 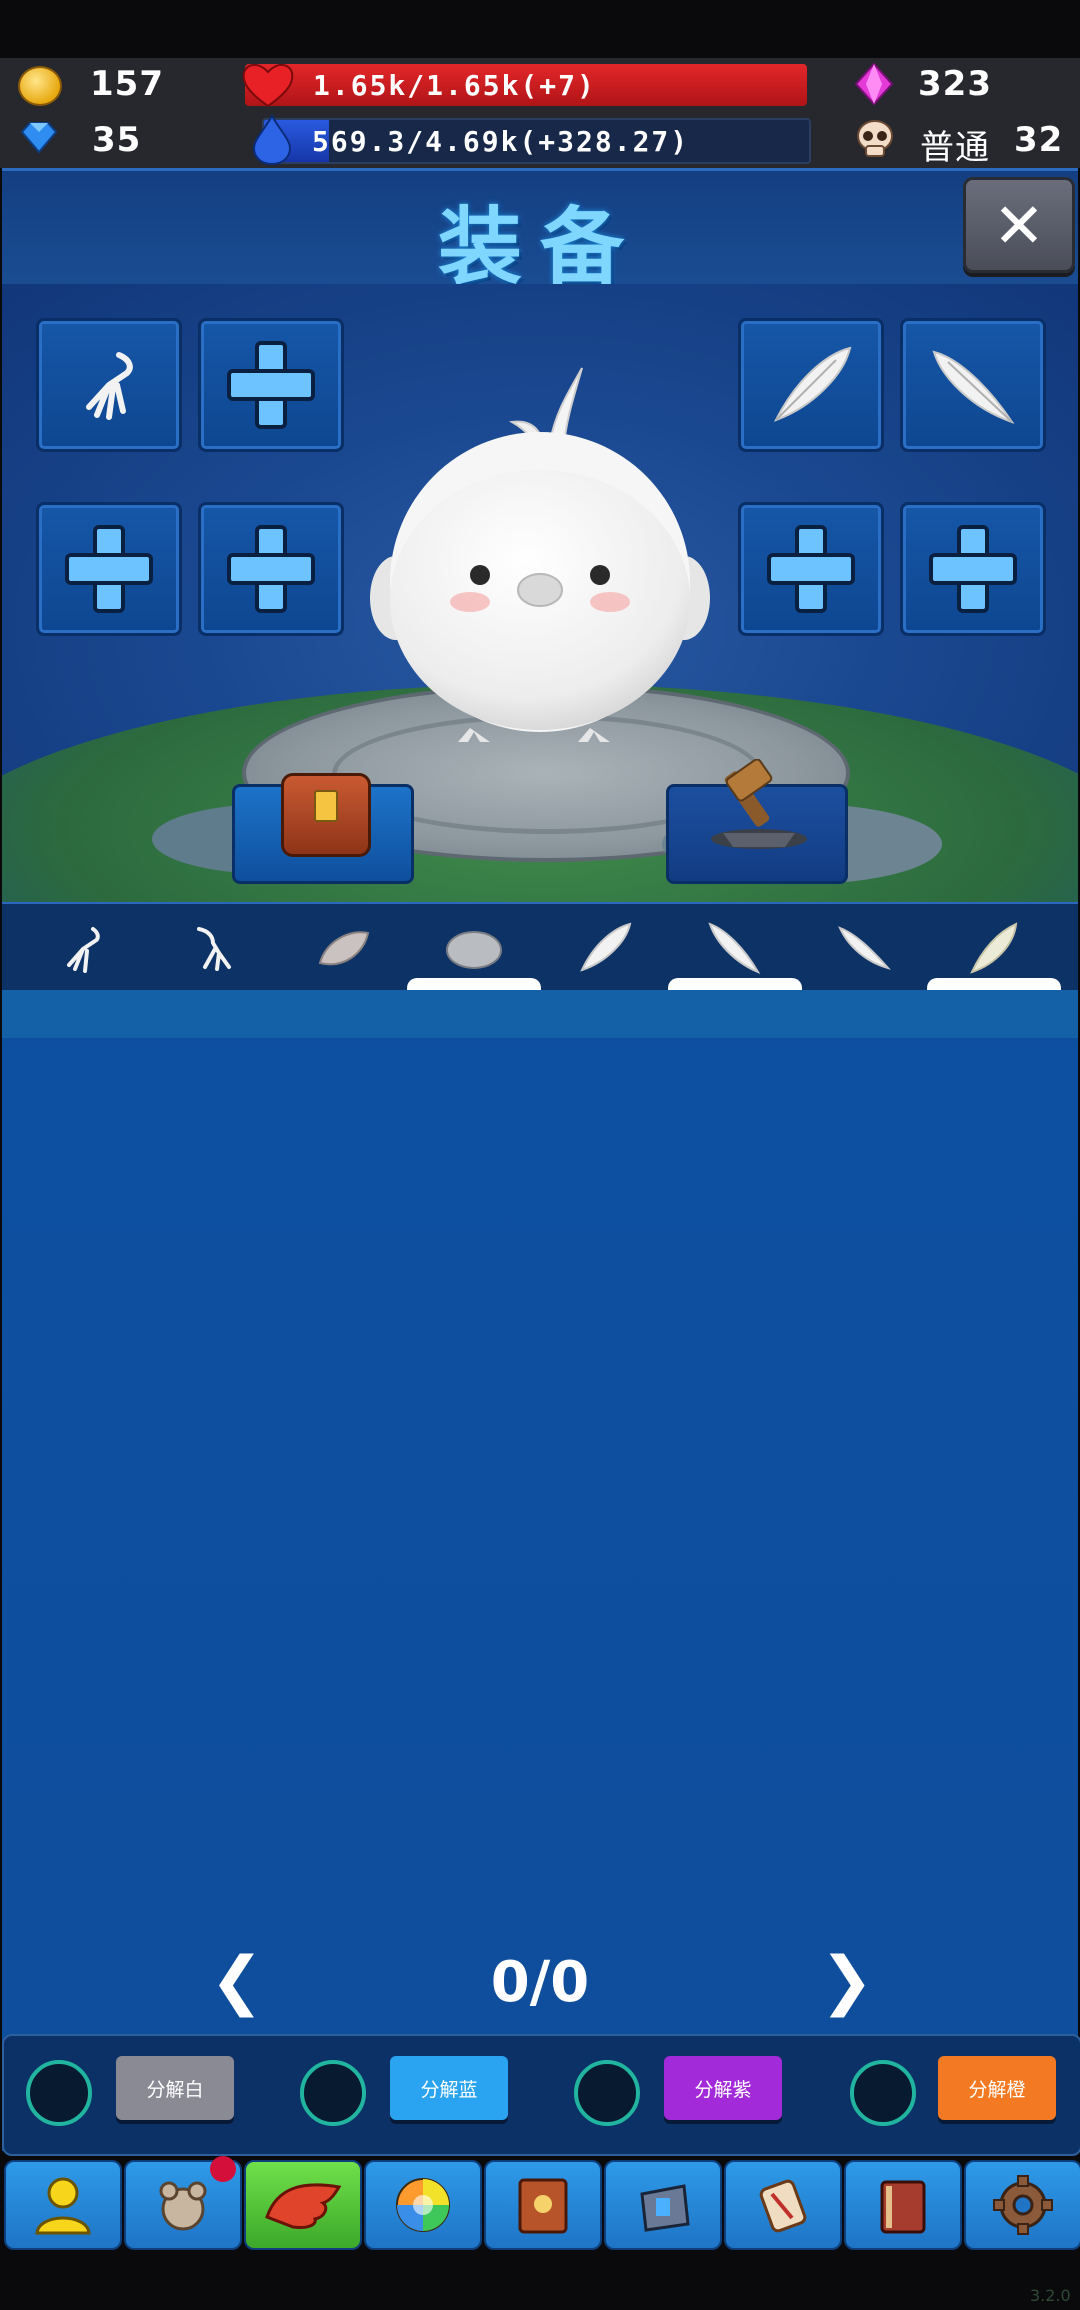 I want to click on diamond-count: 35, so click(x=117, y=140).